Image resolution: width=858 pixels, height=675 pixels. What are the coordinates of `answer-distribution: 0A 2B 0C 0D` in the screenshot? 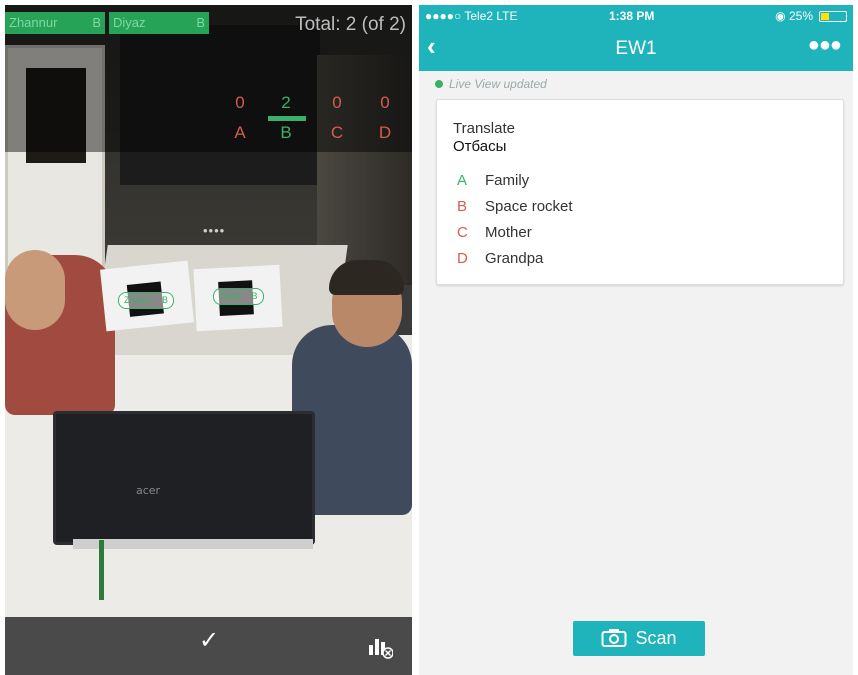 It's located at (315, 123).